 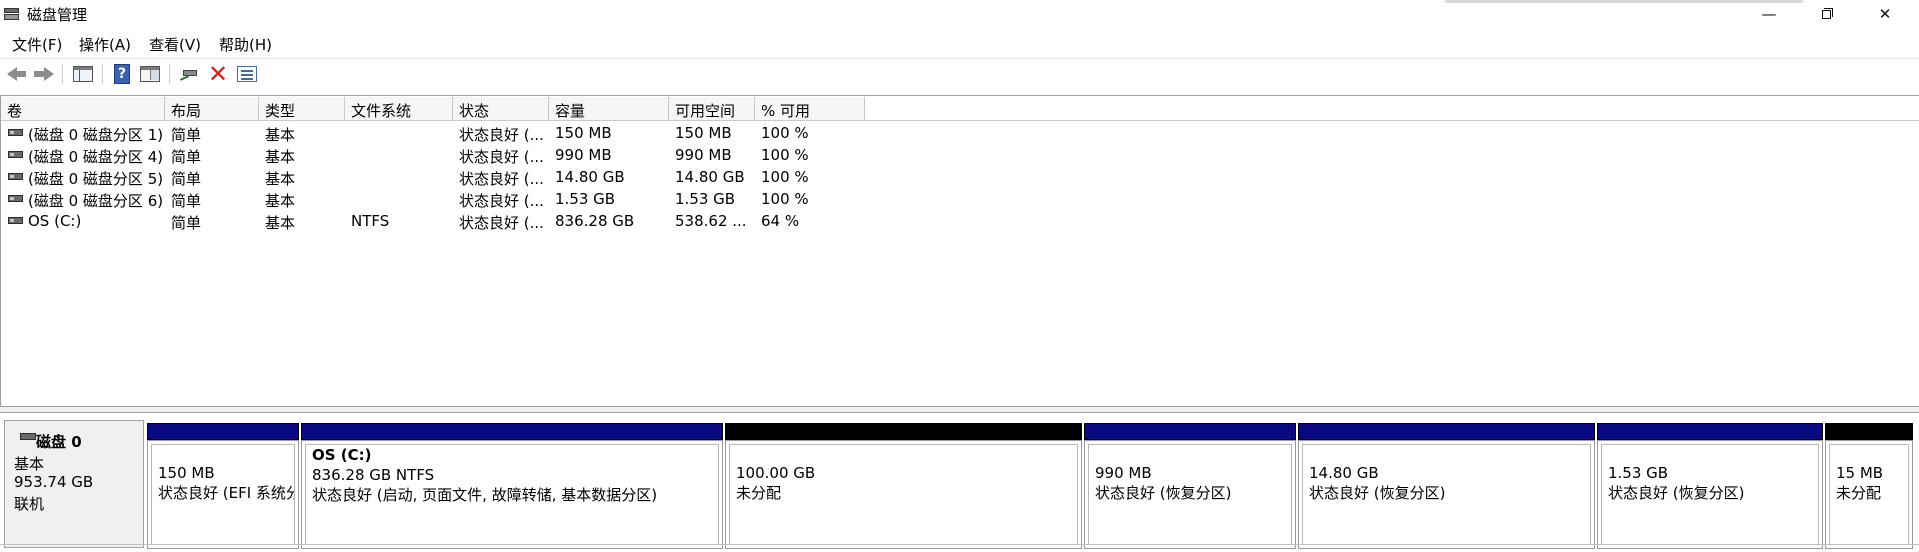 I want to click on volume-name: (磁盘 0 磁盘分区 5), so click(x=96, y=179).